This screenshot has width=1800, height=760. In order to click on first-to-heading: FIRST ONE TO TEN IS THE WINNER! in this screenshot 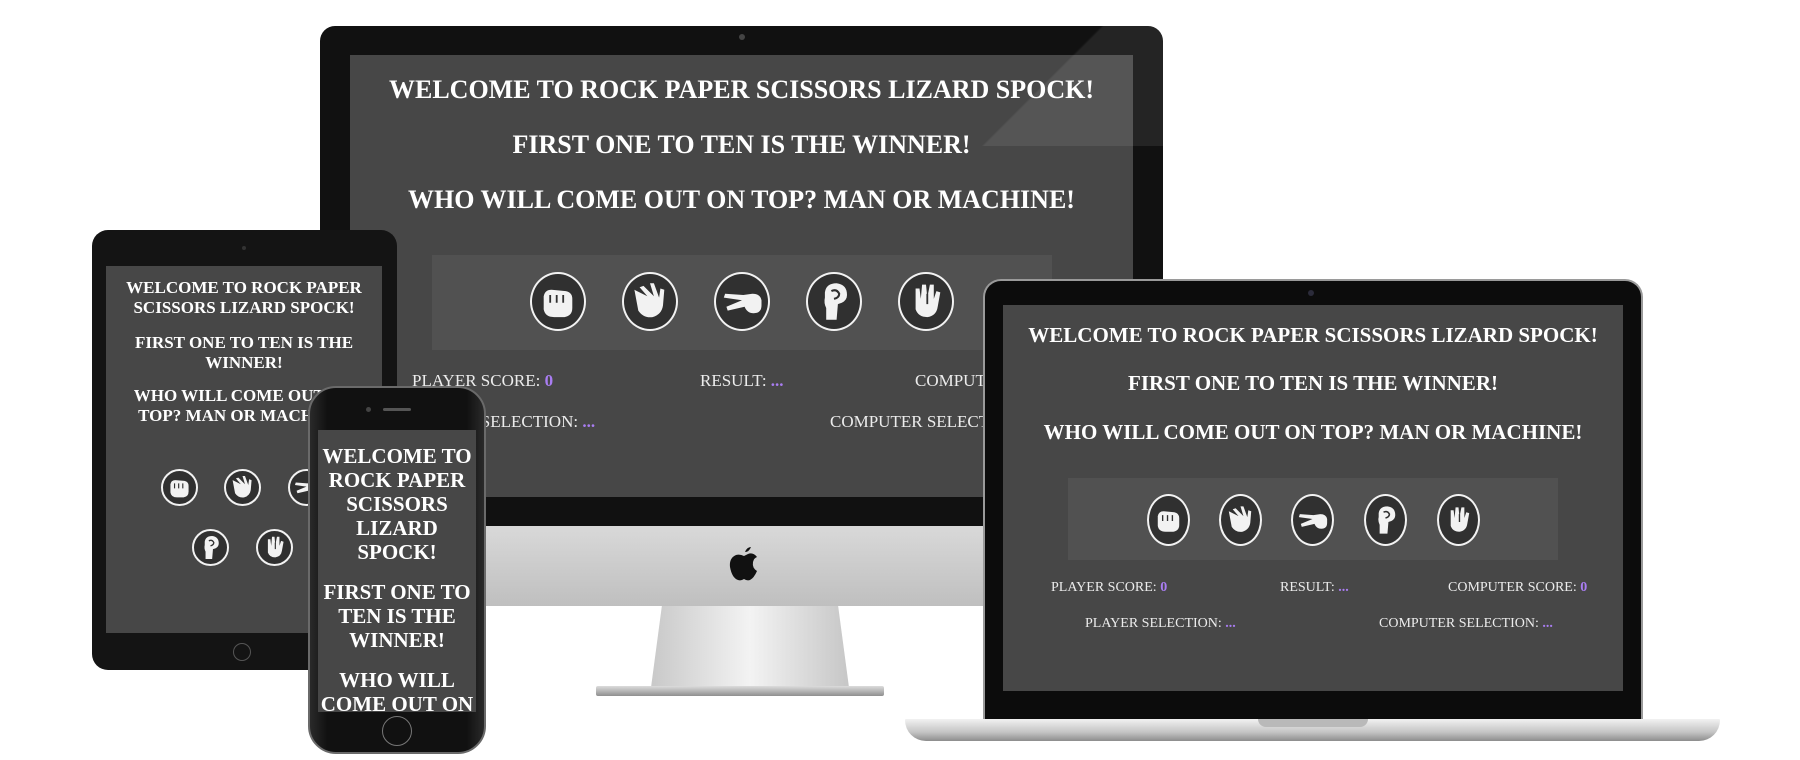, I will do `click(741, 144)`.